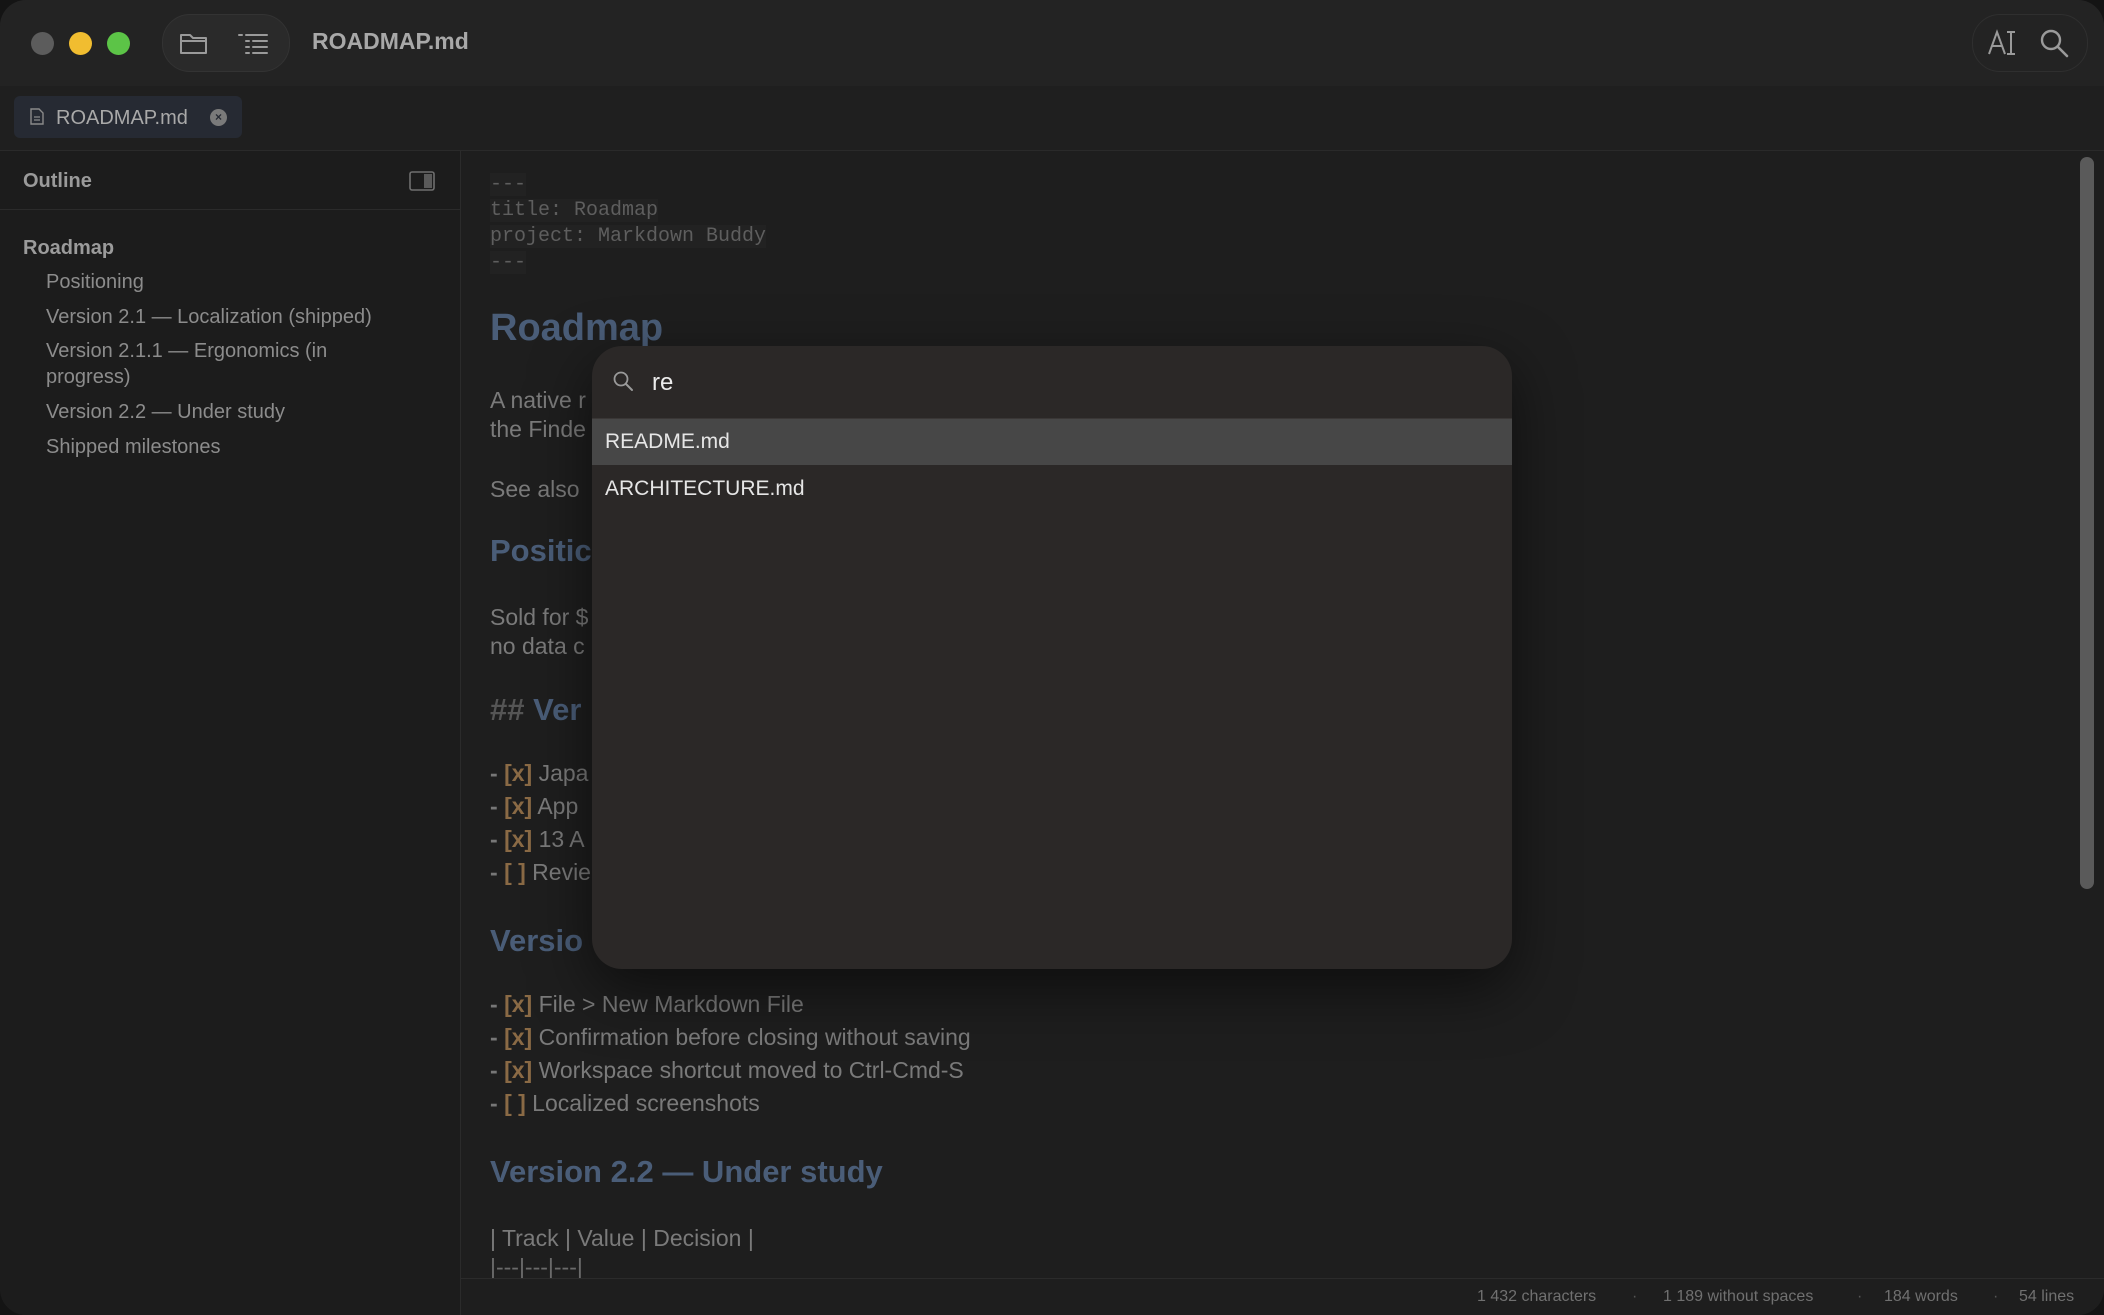 The image size is (2104, 1315). I want to click on right-toolbar-group, so click(2030, 43).